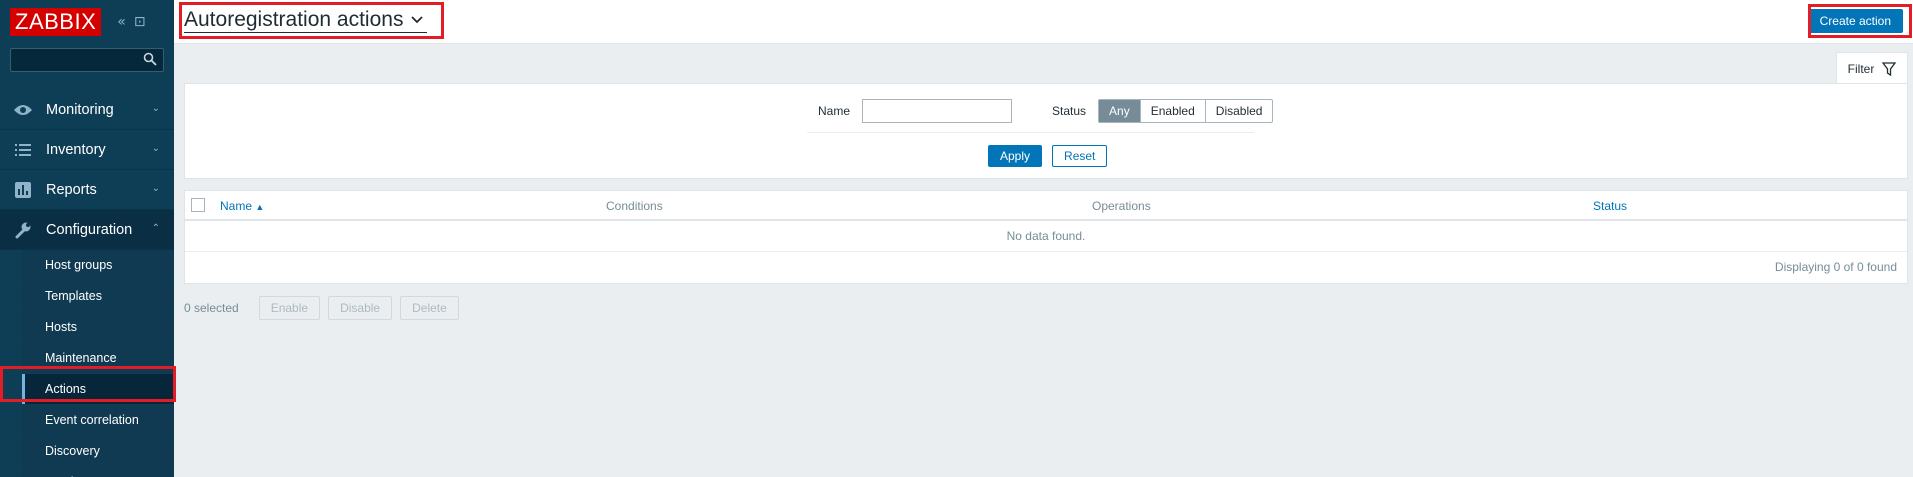  What do you see at coordinates (87, 451) in the screenshot?
I see `submenu-discovery: Discovery` at bounding box center [87, 451].